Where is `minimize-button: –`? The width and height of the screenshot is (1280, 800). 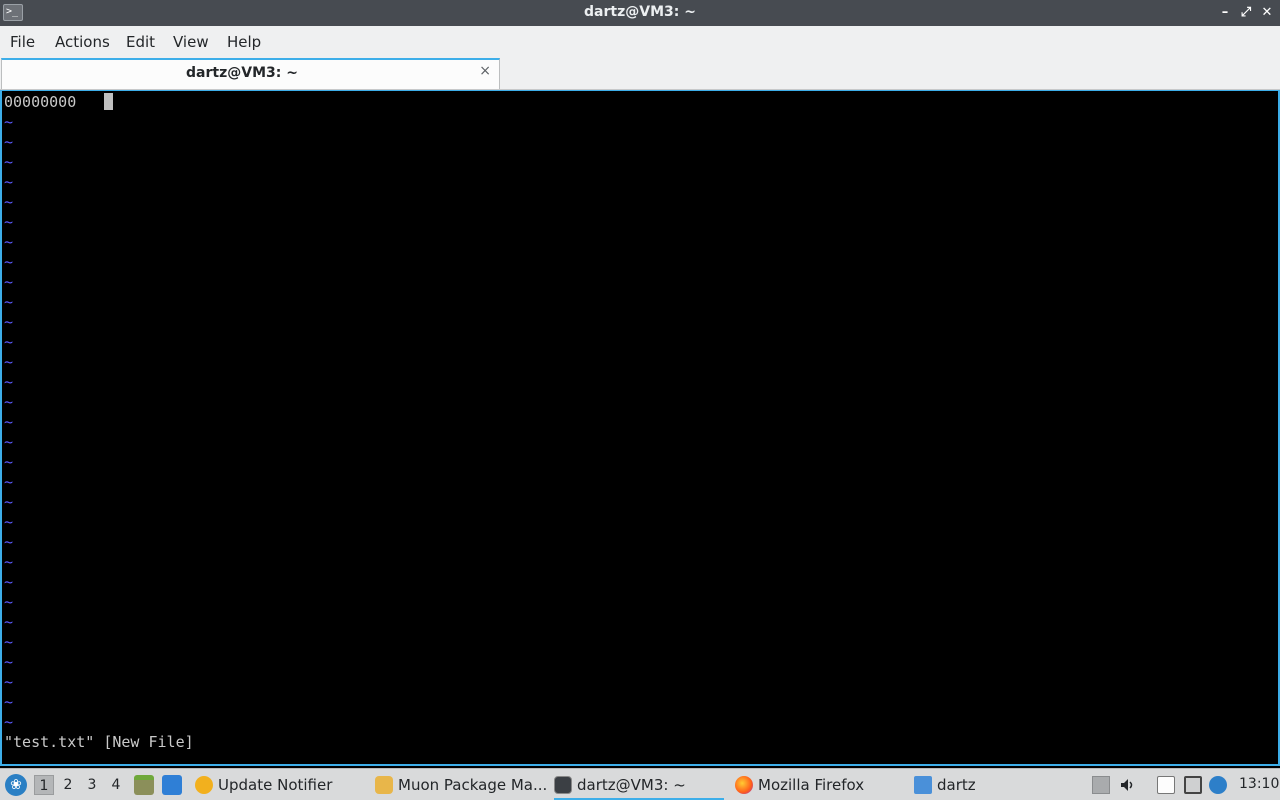
minimize-button: – is located at coordinates (1225, 13).